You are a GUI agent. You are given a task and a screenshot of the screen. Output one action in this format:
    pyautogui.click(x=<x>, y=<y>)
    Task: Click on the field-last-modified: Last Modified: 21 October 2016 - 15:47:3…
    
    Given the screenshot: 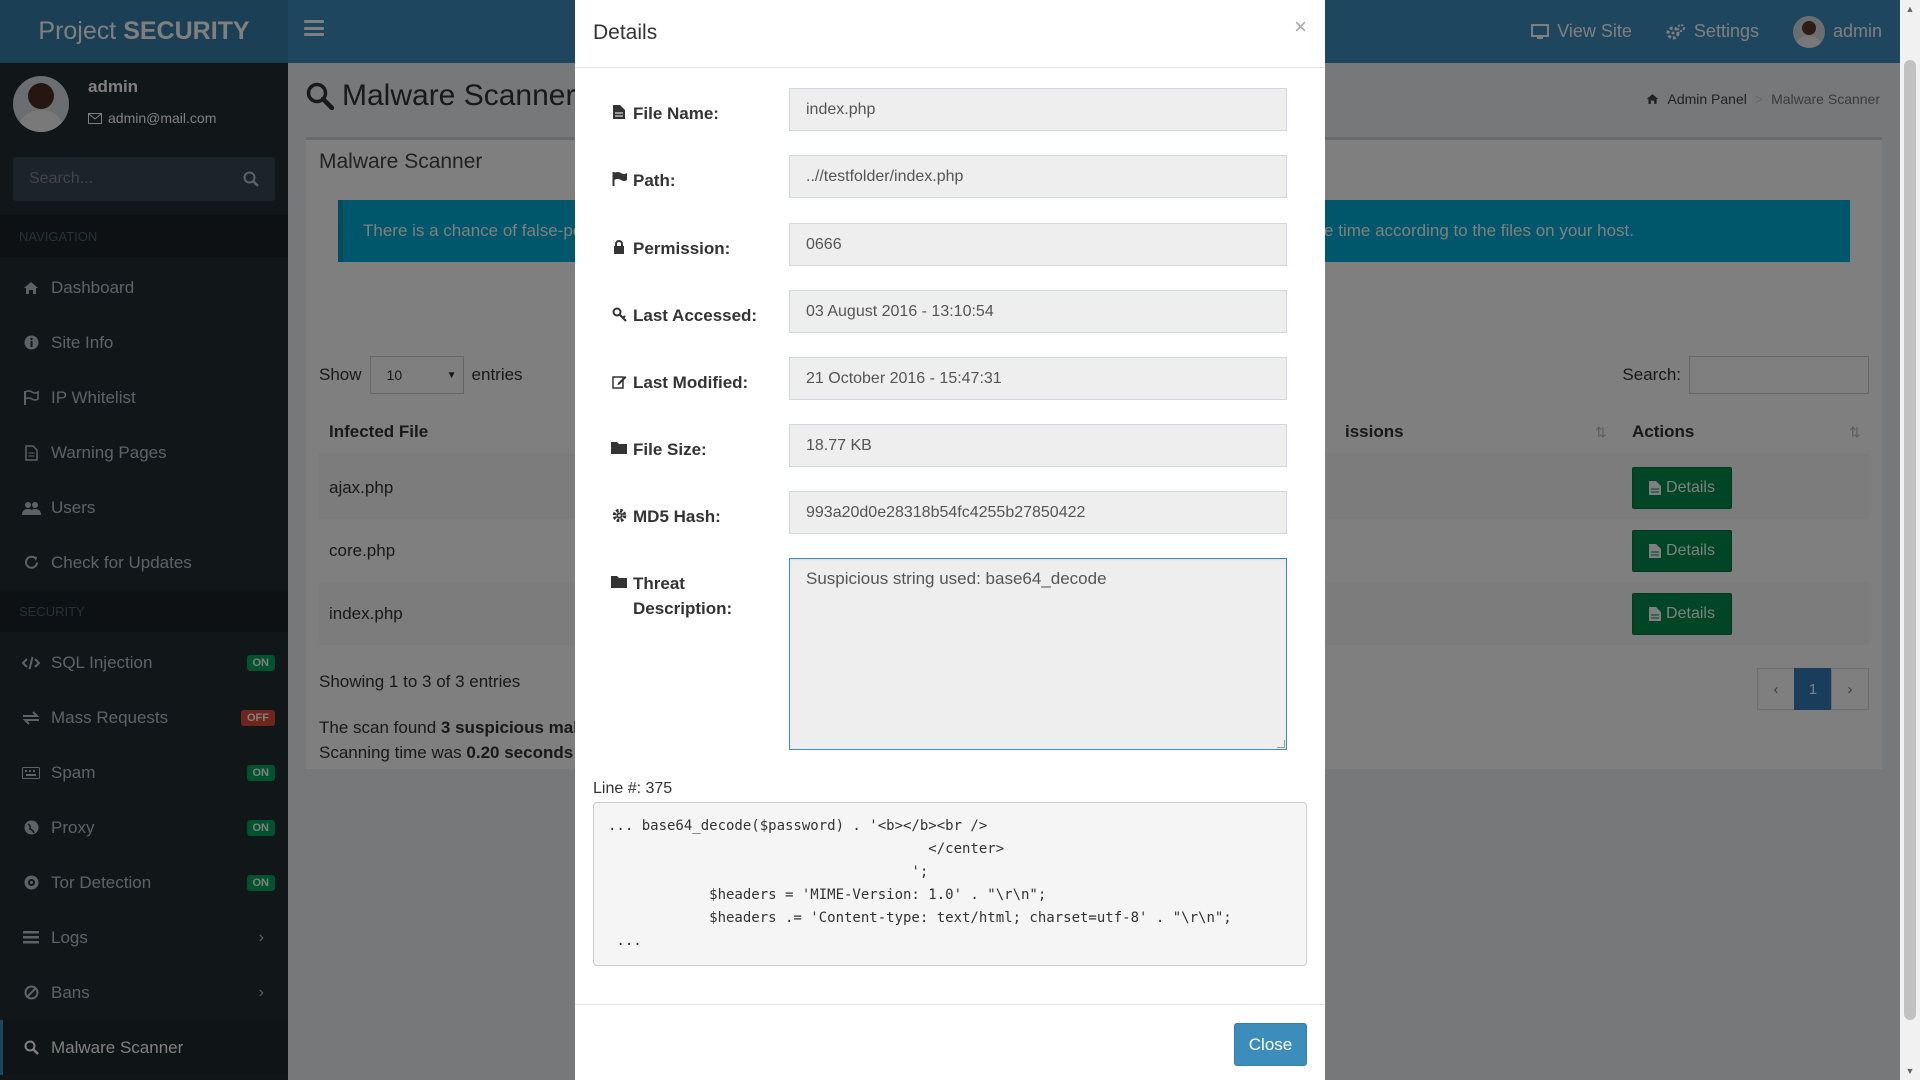 What is the action you would take?
    pyautogui.click(x=951, y=378)
    